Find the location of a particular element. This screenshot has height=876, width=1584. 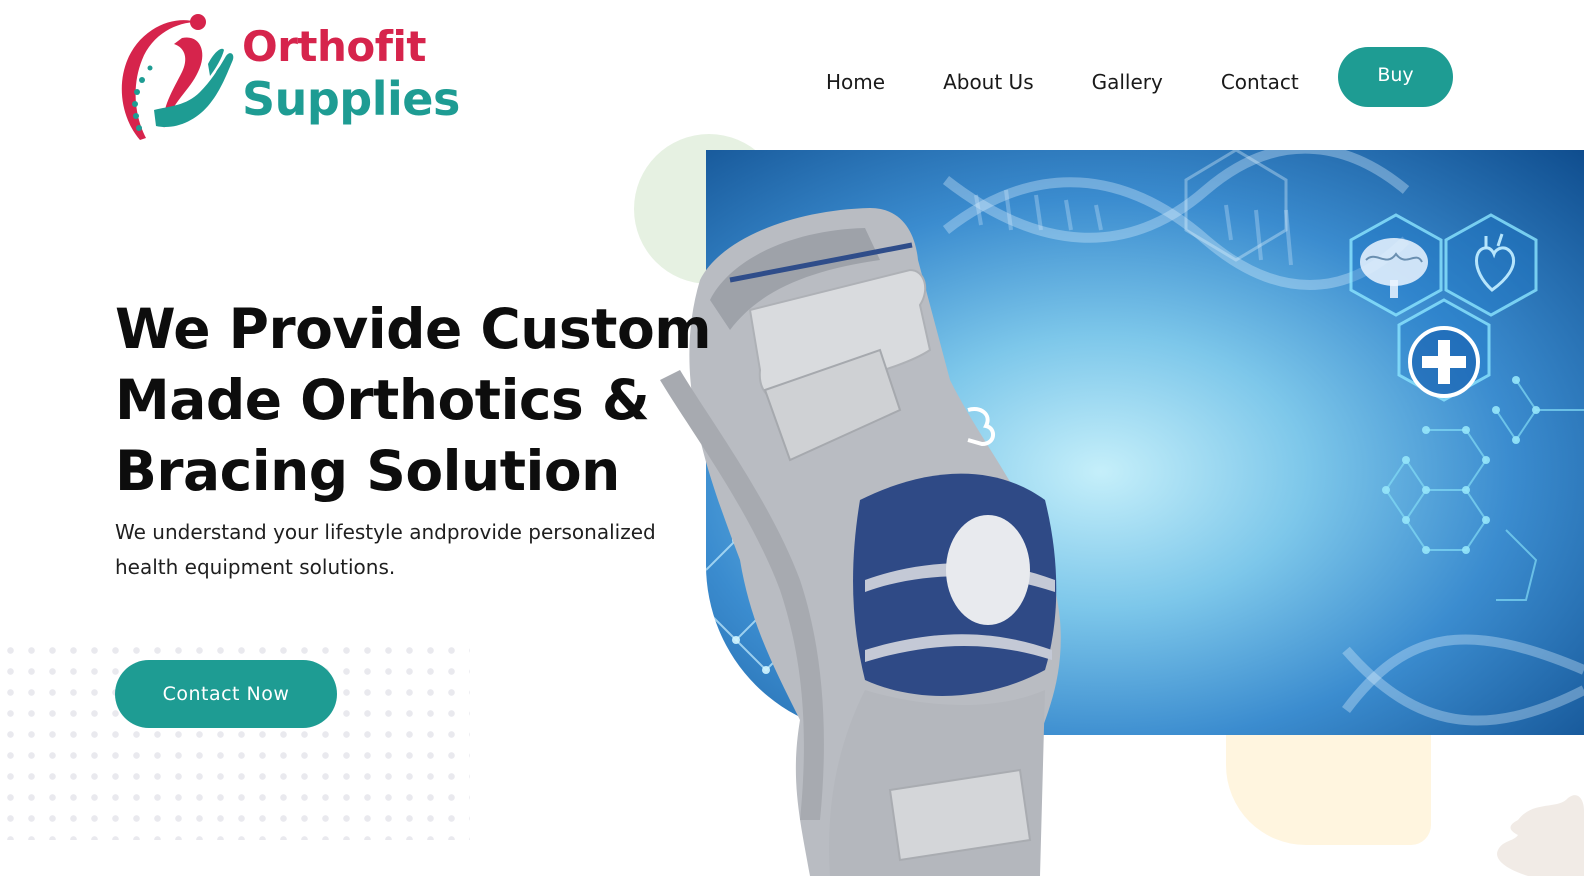

medical-plus-icon is located at coordinates (1444, 362).